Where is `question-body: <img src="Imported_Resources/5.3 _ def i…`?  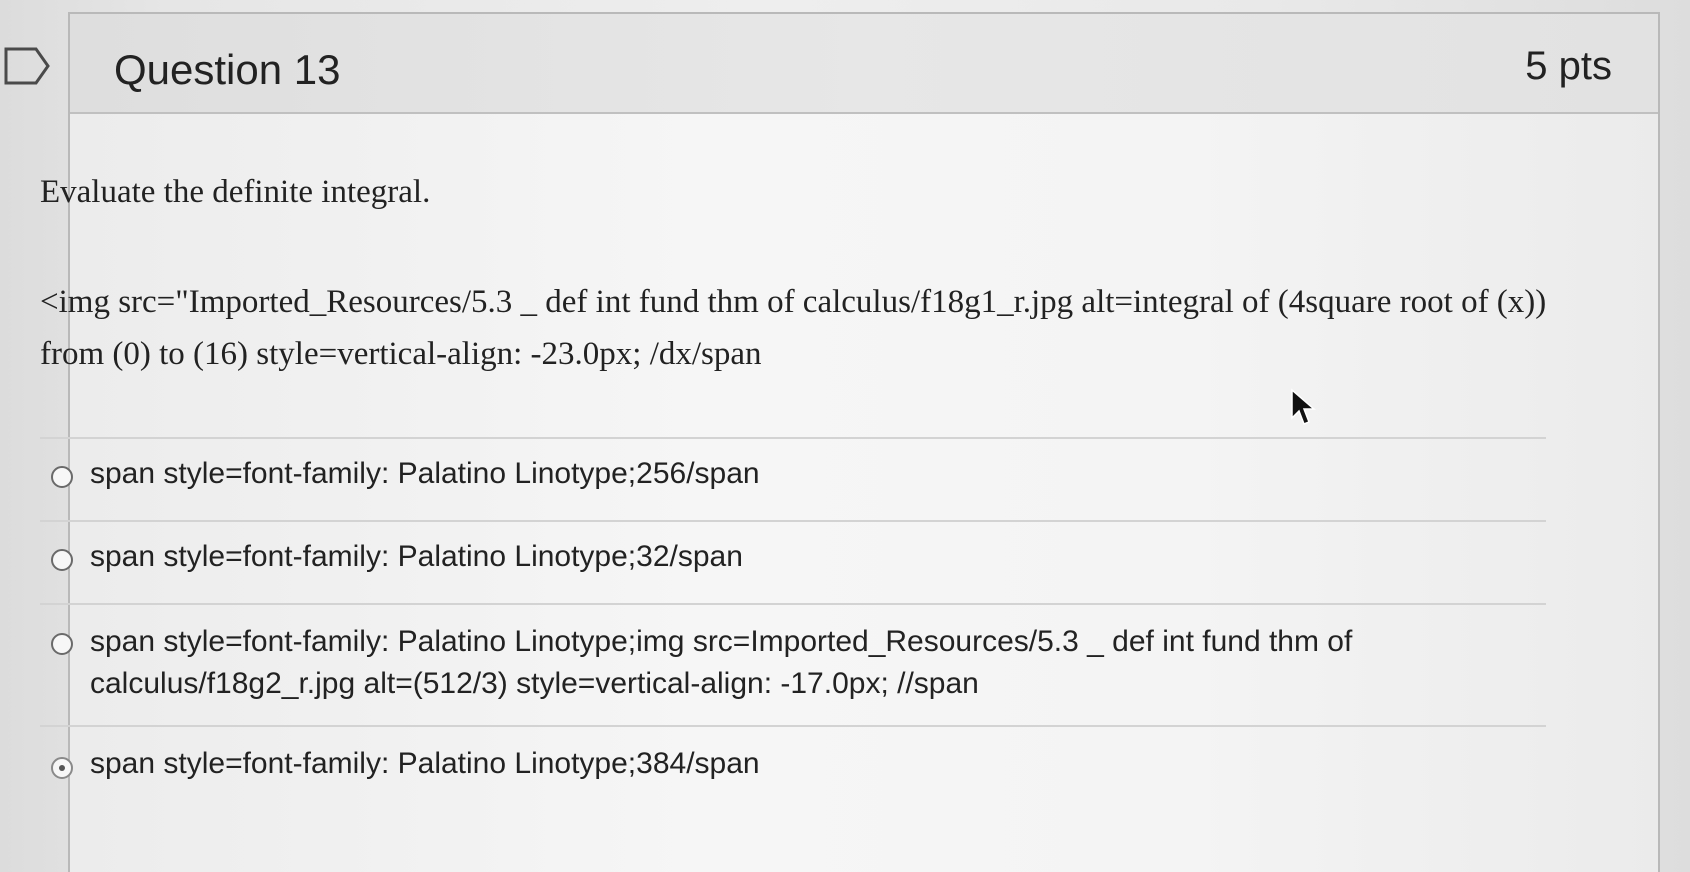 question-body: <img src="Imported_Resources/5.3 _ def i… is located at coordinates (793, 328).